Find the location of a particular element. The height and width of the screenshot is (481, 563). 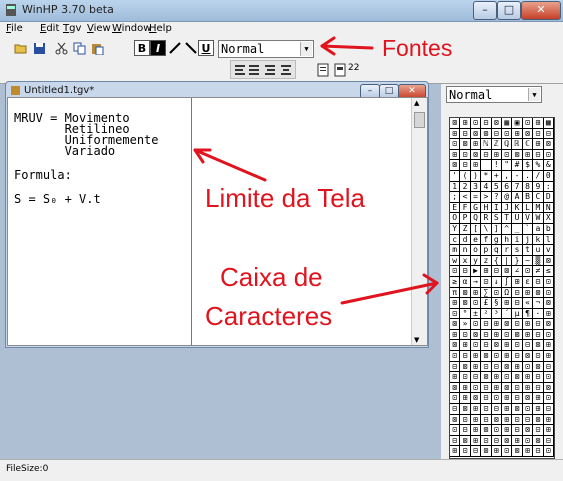

fonts-arrow is located at coordinates (347, 47).